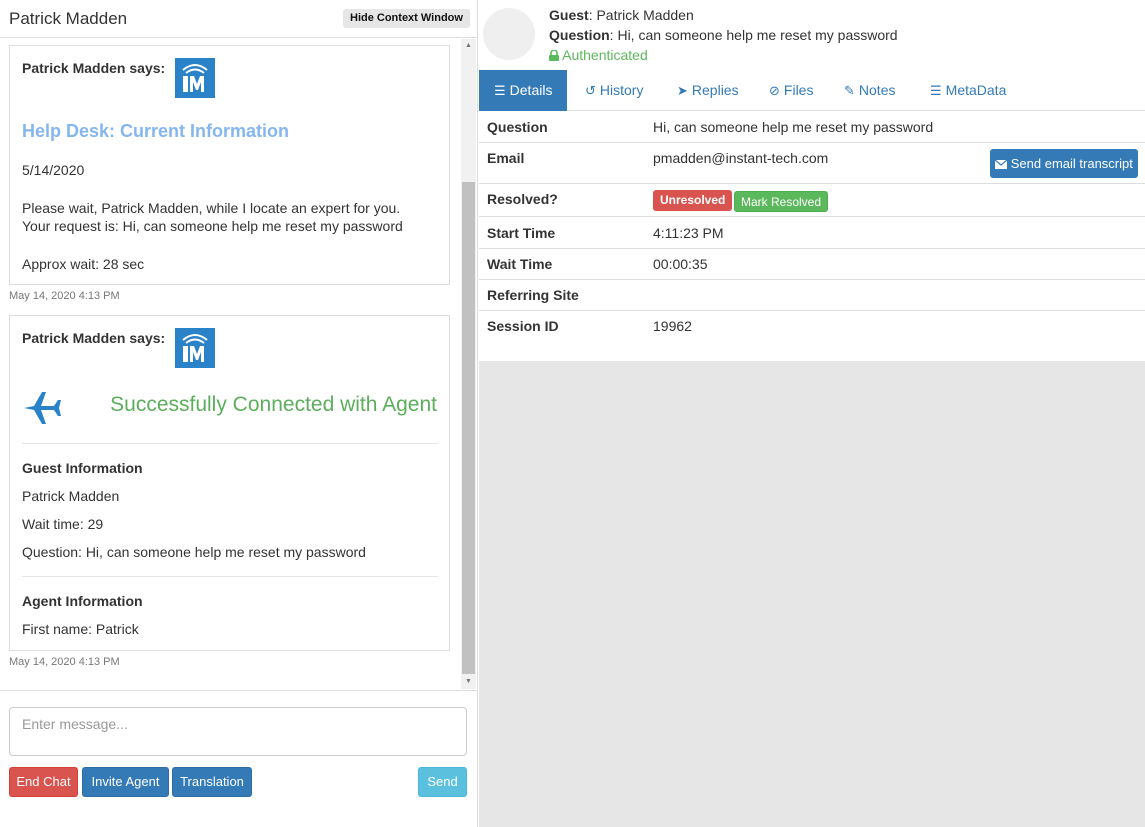 The height and width of the screenshot is (827, 1145). I want to click on chat-header: Patrick Madden Hide Context Window, so click(239, 19).